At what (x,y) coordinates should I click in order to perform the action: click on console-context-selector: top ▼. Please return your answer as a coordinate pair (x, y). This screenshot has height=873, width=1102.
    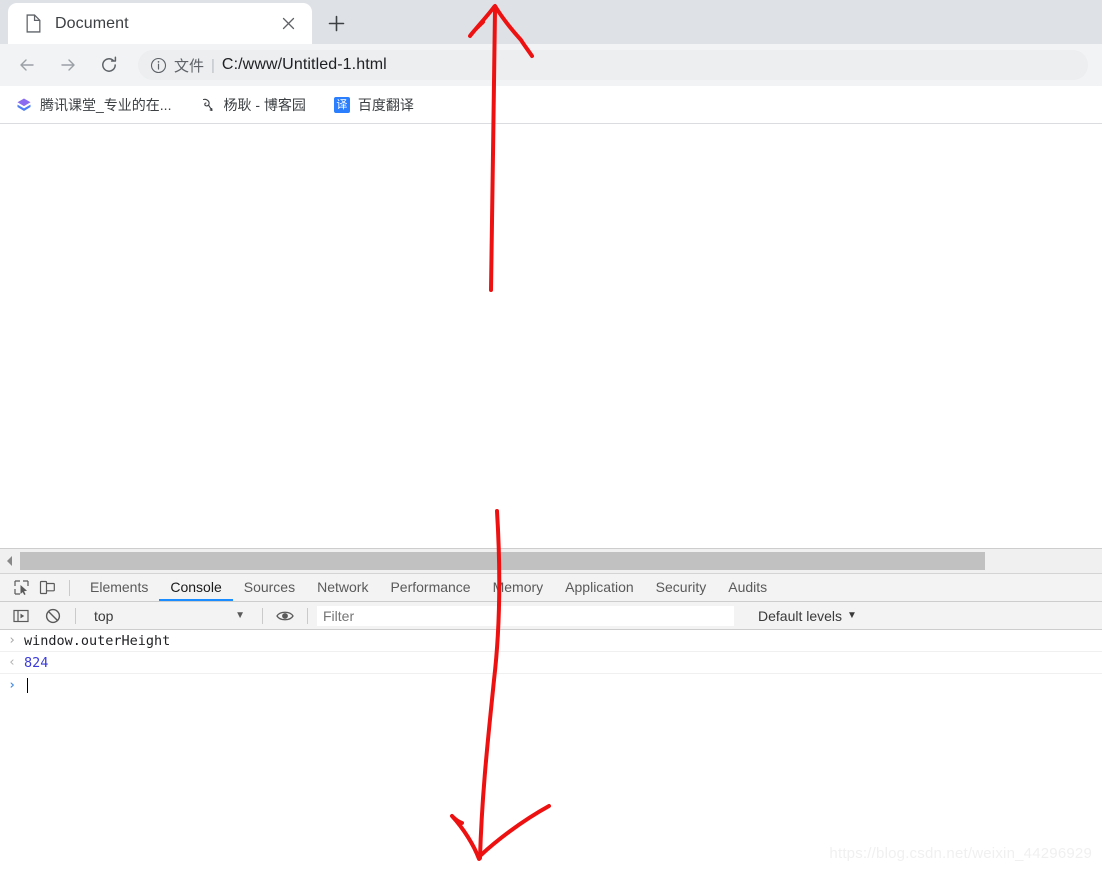
    Looking at the image, I should click on (169, 616).